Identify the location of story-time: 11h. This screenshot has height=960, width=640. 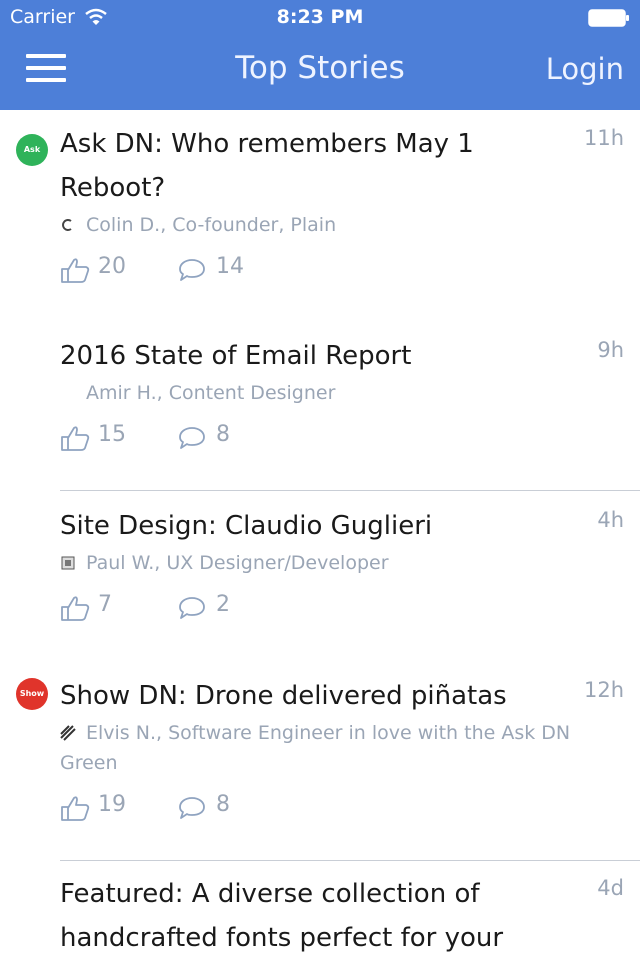
(603, 138).